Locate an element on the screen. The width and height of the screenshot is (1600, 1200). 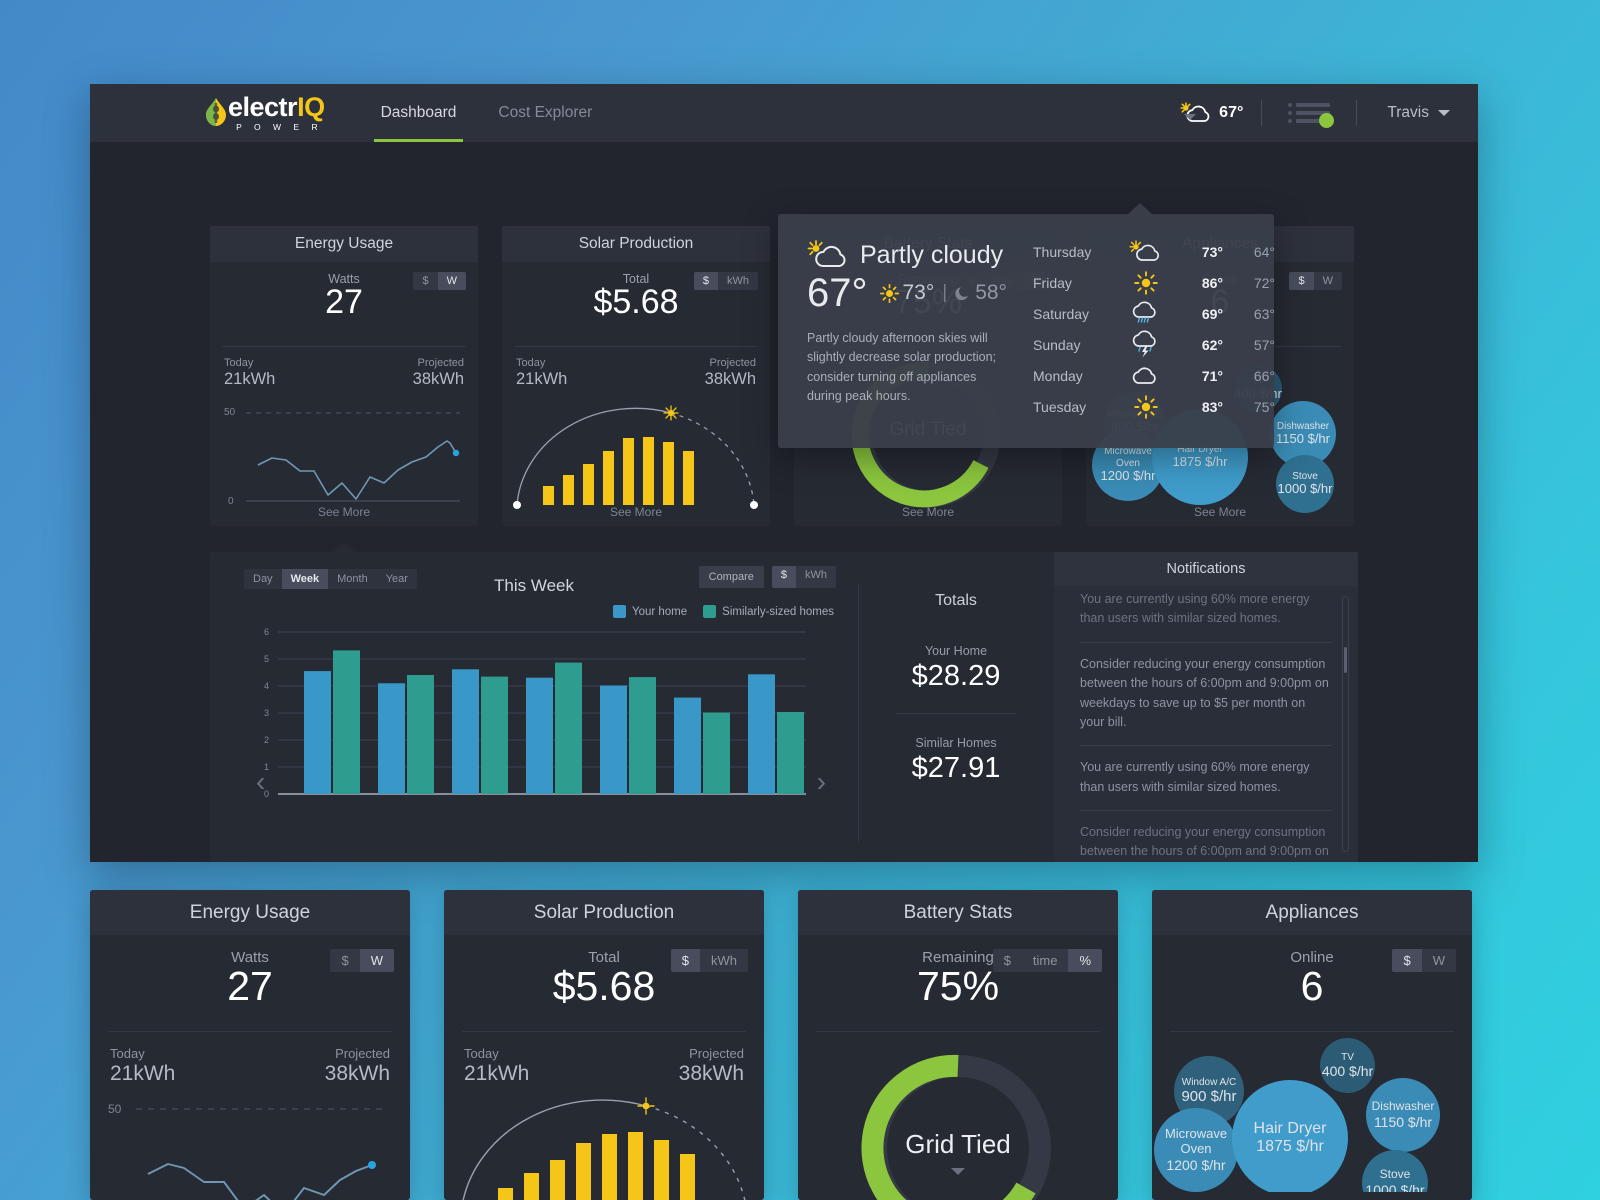
appliances-unit-toggle: $ W is located at coordinates (1424, 960).